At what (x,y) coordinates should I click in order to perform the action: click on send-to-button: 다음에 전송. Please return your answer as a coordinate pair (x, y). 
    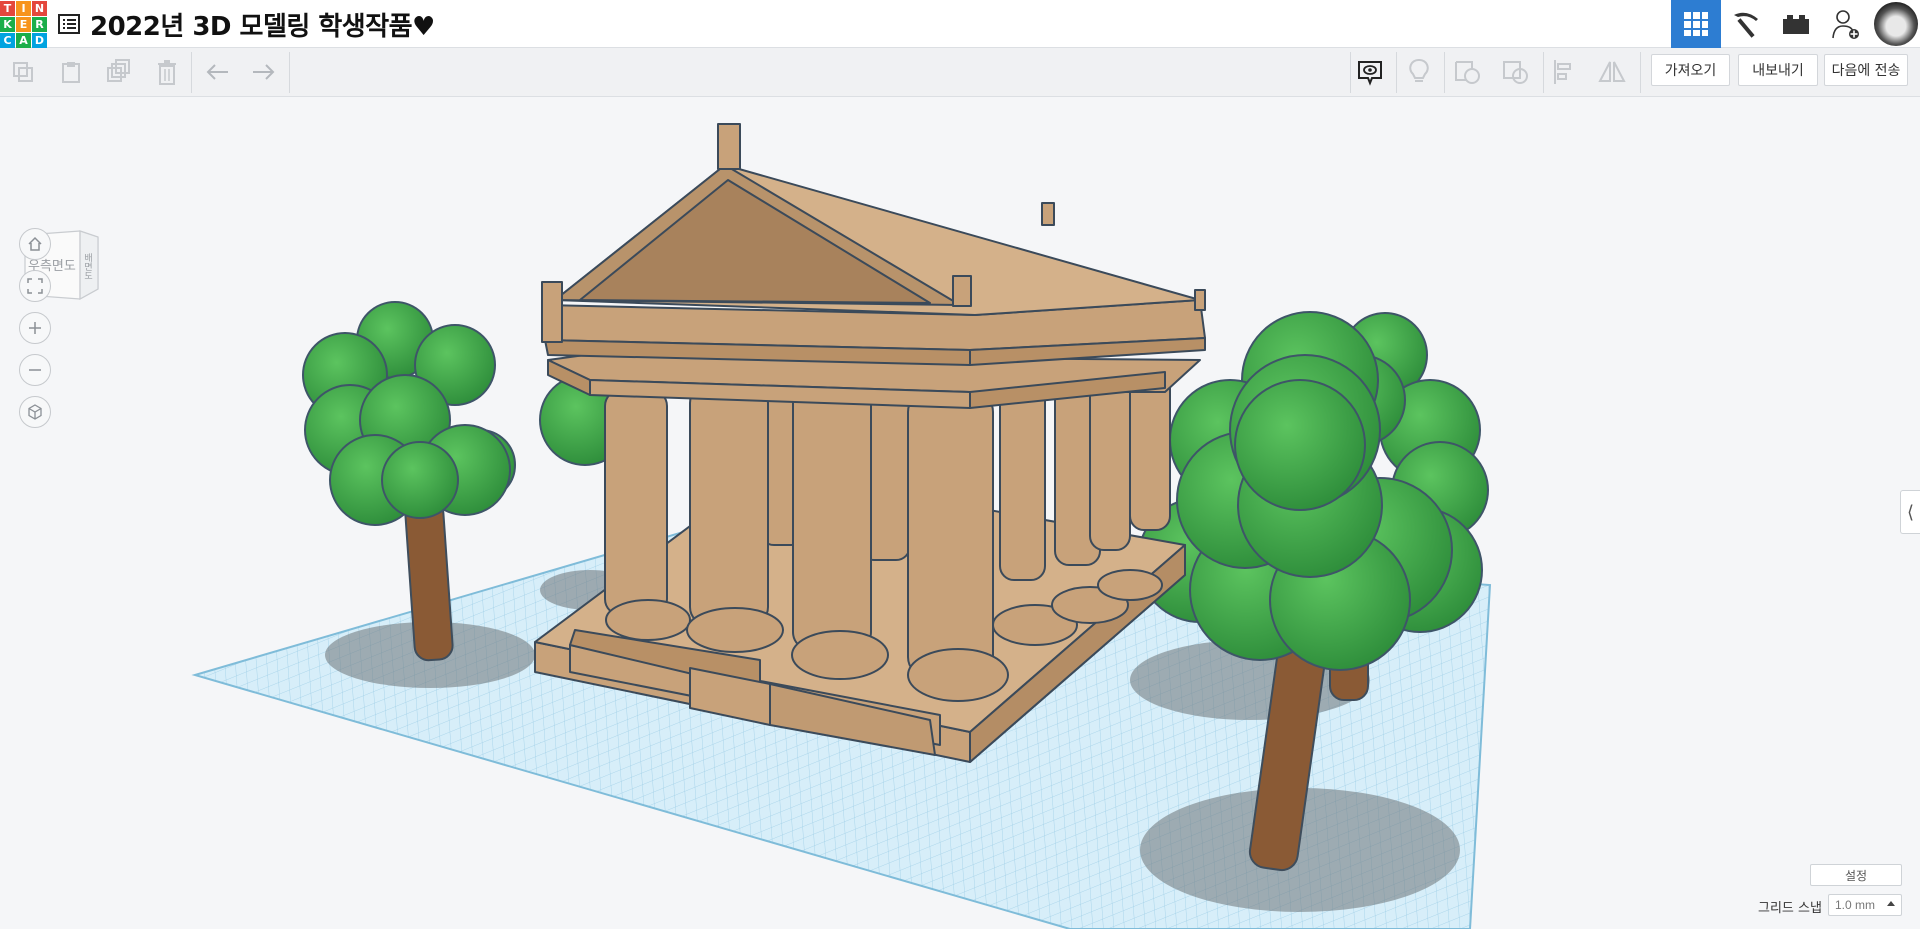
    Looking at the image, I should click on (1866, 70).